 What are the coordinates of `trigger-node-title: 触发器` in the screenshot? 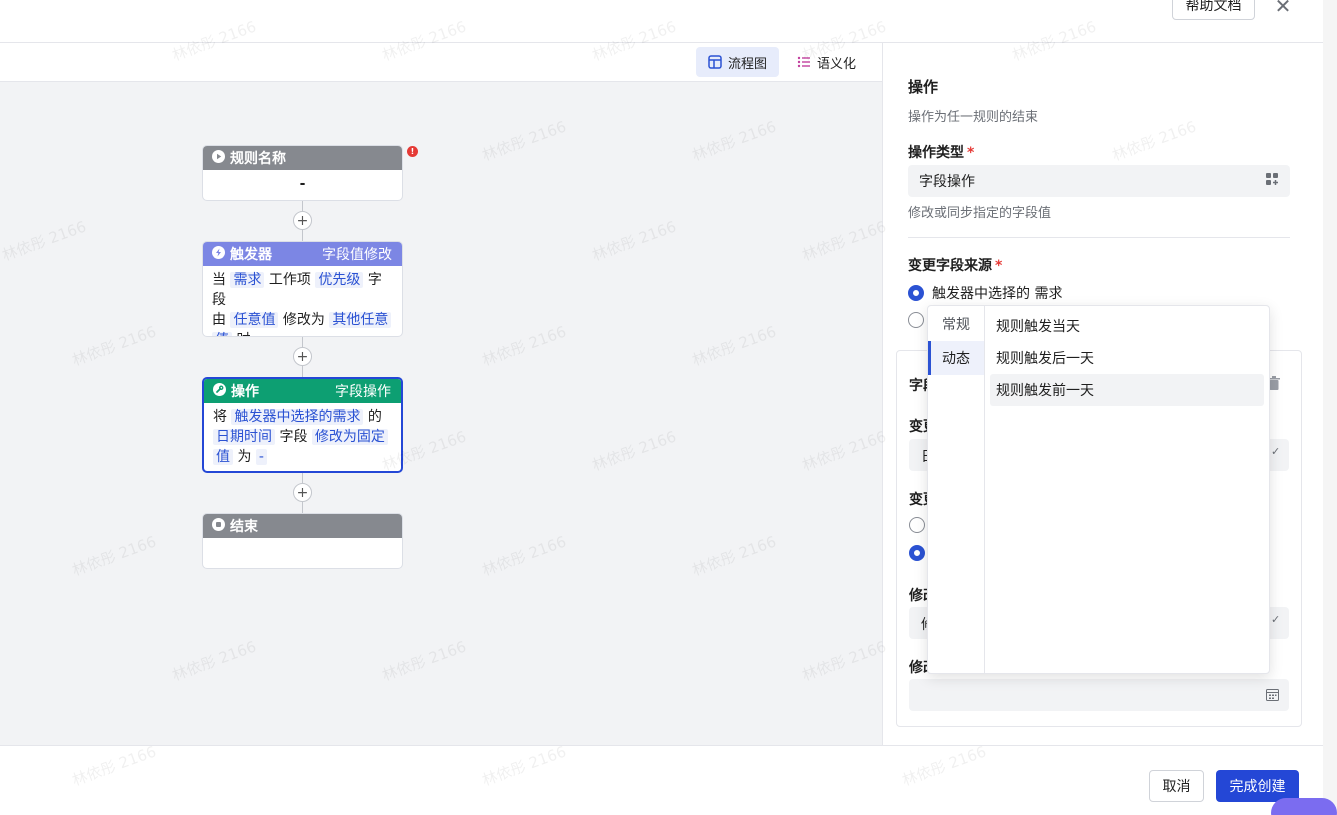 It's located at (251, 255).